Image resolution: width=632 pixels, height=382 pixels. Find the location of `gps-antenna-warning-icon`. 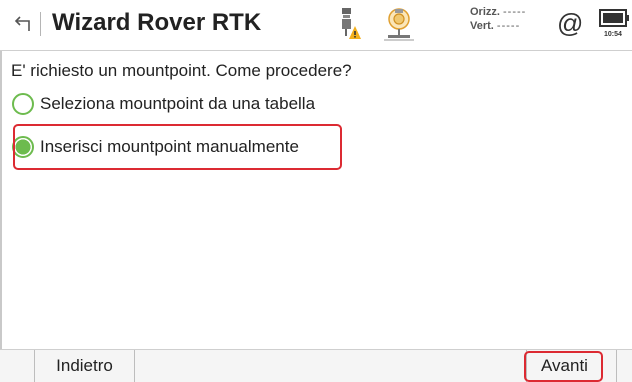

gps-antenna-warning-icon is located at coordinates (351, 23).